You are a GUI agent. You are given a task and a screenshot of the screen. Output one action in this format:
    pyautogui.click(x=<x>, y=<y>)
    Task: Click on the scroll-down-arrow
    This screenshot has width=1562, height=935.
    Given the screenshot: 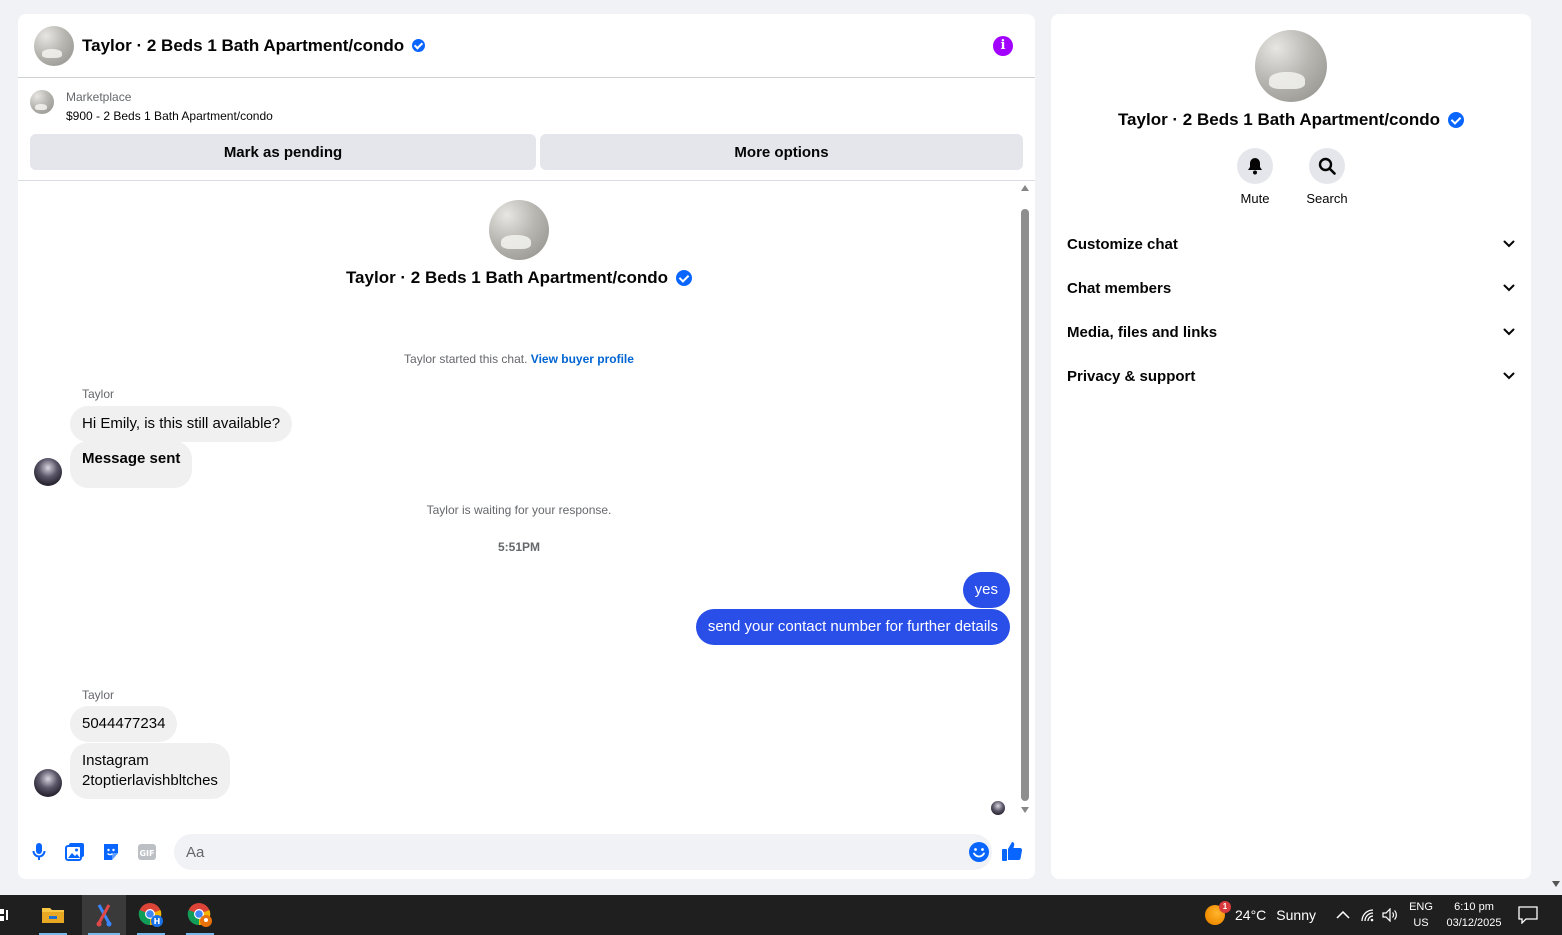 What is the action you would take?
    pyautogui.click(x=1025, y=810)
    